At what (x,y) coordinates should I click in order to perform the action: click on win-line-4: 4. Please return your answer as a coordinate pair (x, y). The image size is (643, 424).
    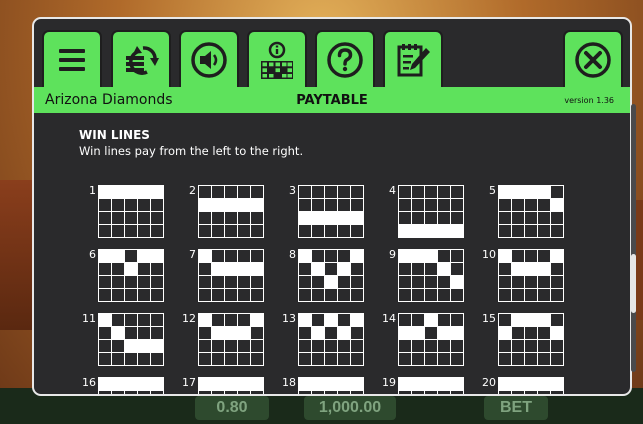
    Looking at the image, I should click on (423, 212).